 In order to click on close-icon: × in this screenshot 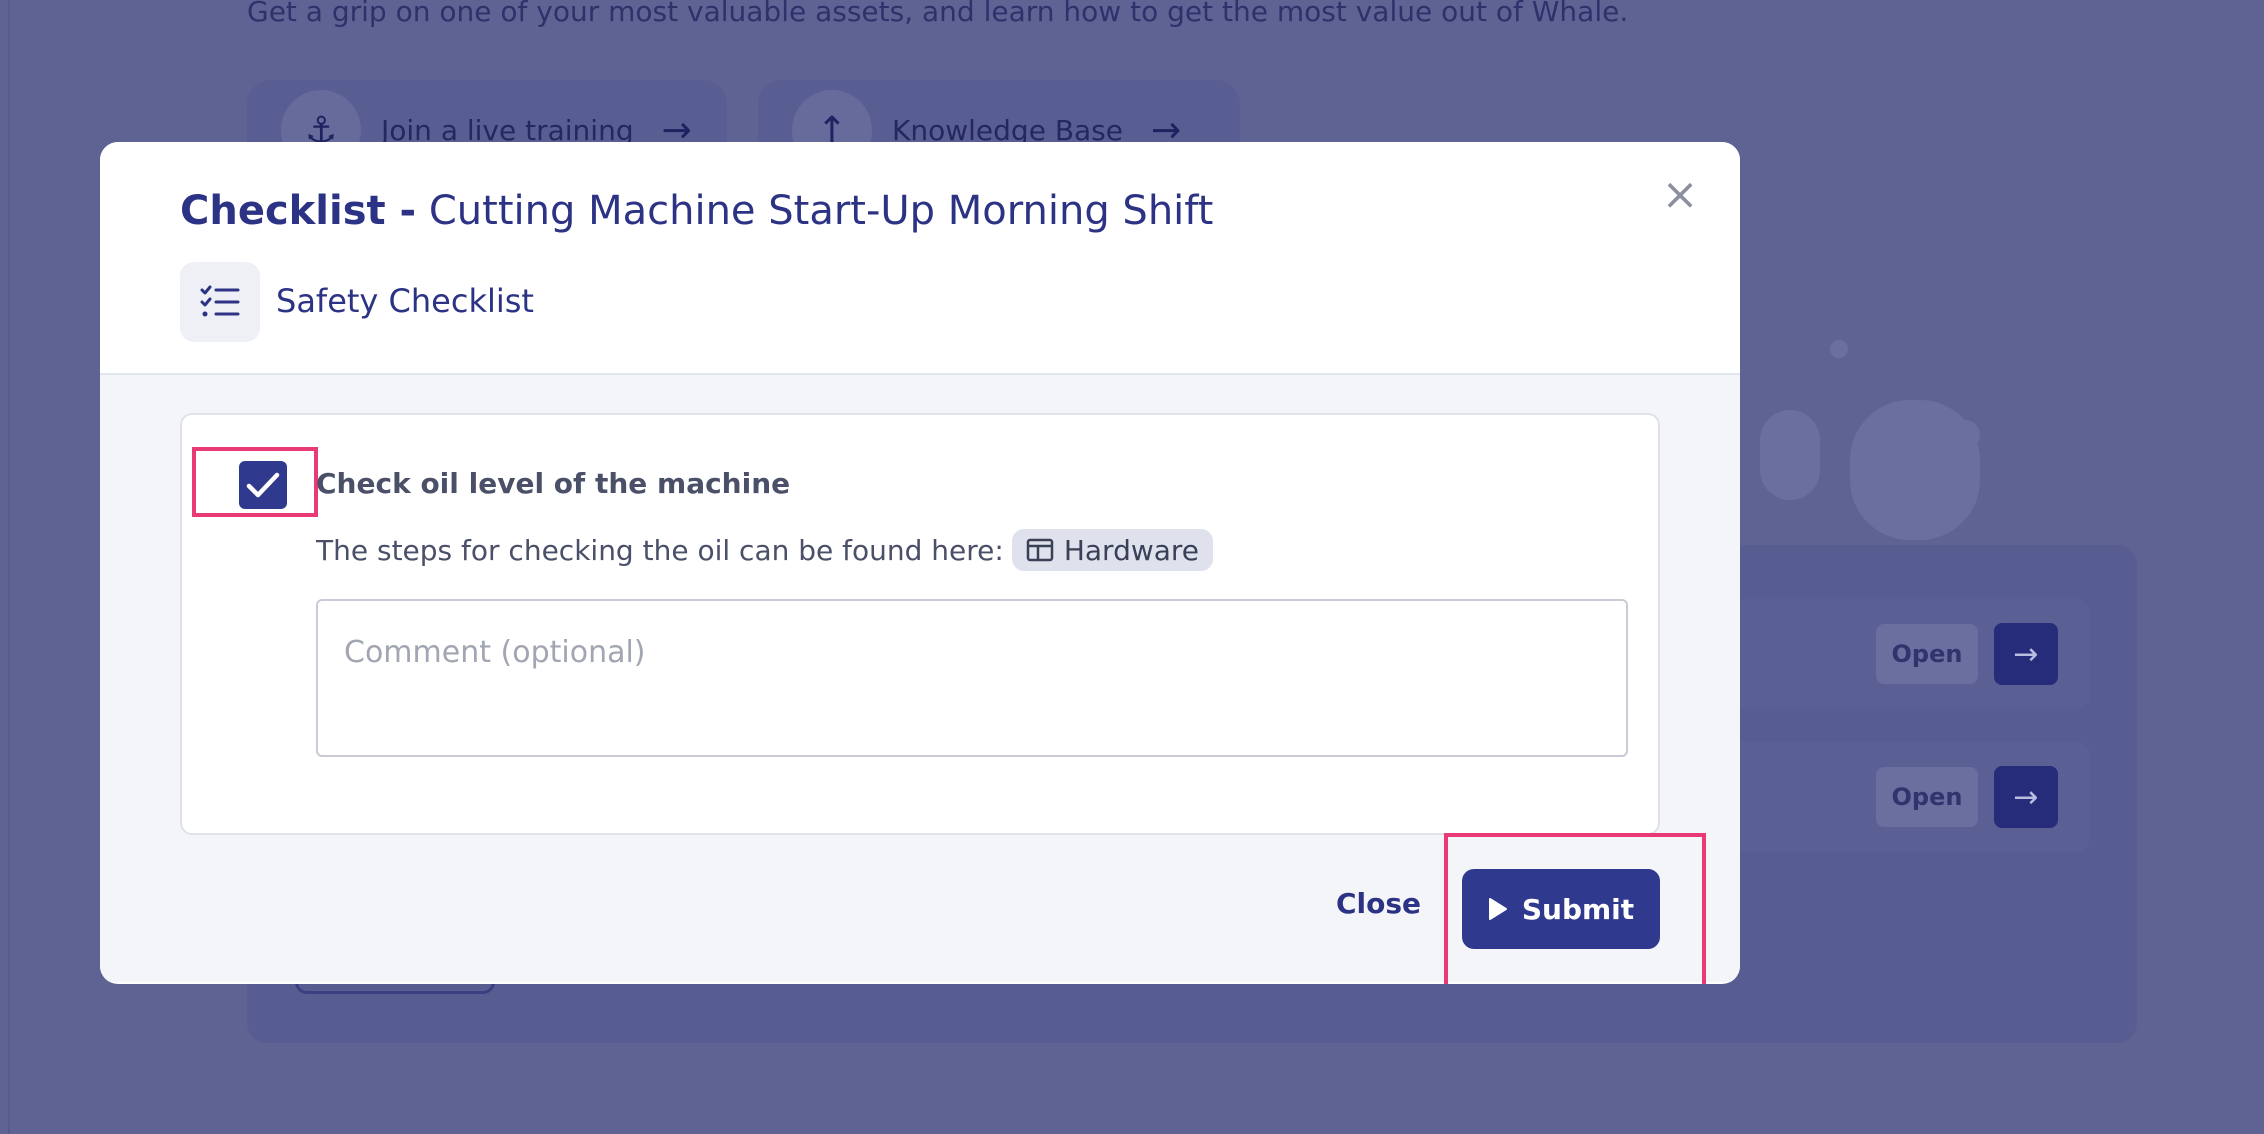, I will do `click(1680, 194)`.